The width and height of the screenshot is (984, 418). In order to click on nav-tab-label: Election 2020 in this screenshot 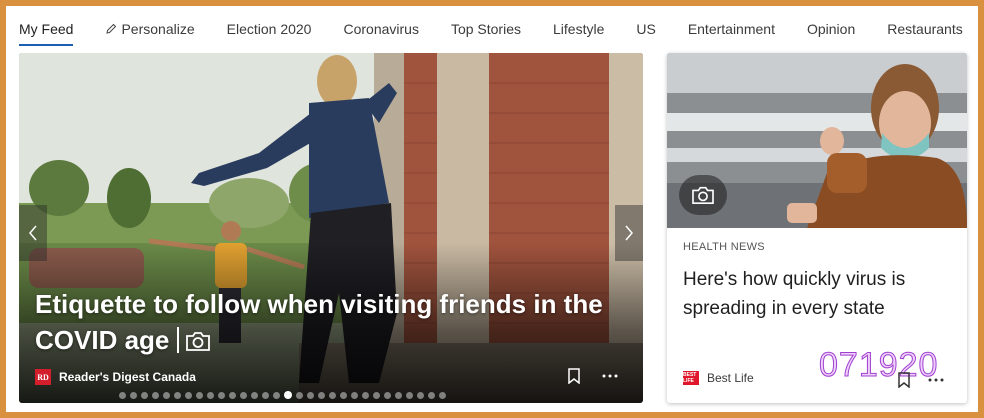, I will do `click(269, 29)`.